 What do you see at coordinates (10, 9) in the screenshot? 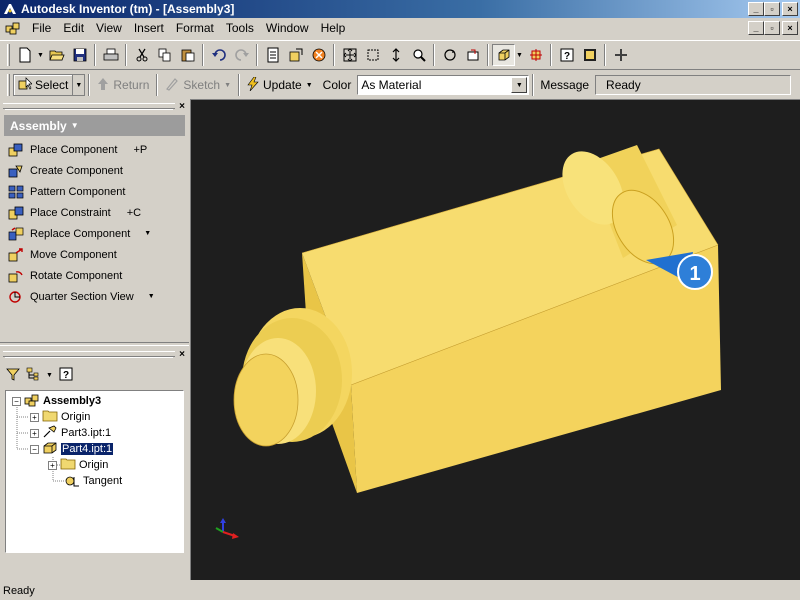
I see `inventor-logo-icon` at bounding box center [10, 9].